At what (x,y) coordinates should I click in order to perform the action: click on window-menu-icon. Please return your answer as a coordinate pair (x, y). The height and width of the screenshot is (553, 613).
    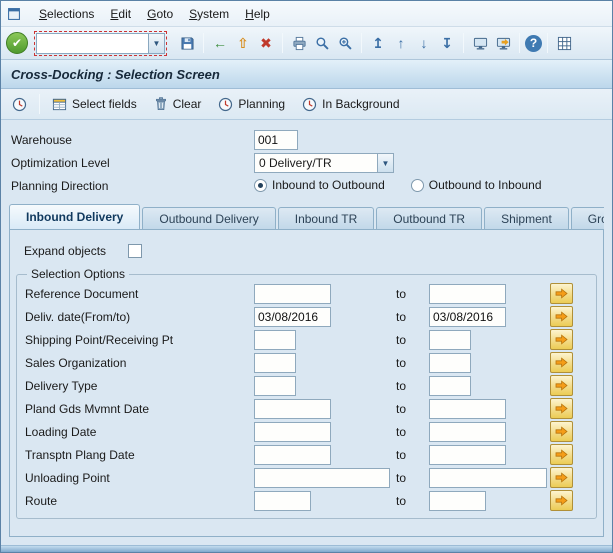
    Looking at the image, I should click on (14, 14).